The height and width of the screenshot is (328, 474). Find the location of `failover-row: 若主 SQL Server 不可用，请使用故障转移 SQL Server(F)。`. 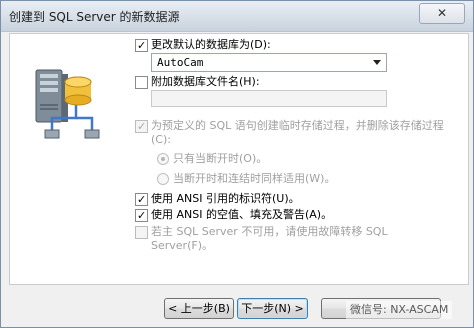

failover-row: 若主 SQL Server 不可用，请使用故障转移 SQL Server(F)。 is located at coordinates (261, 239).